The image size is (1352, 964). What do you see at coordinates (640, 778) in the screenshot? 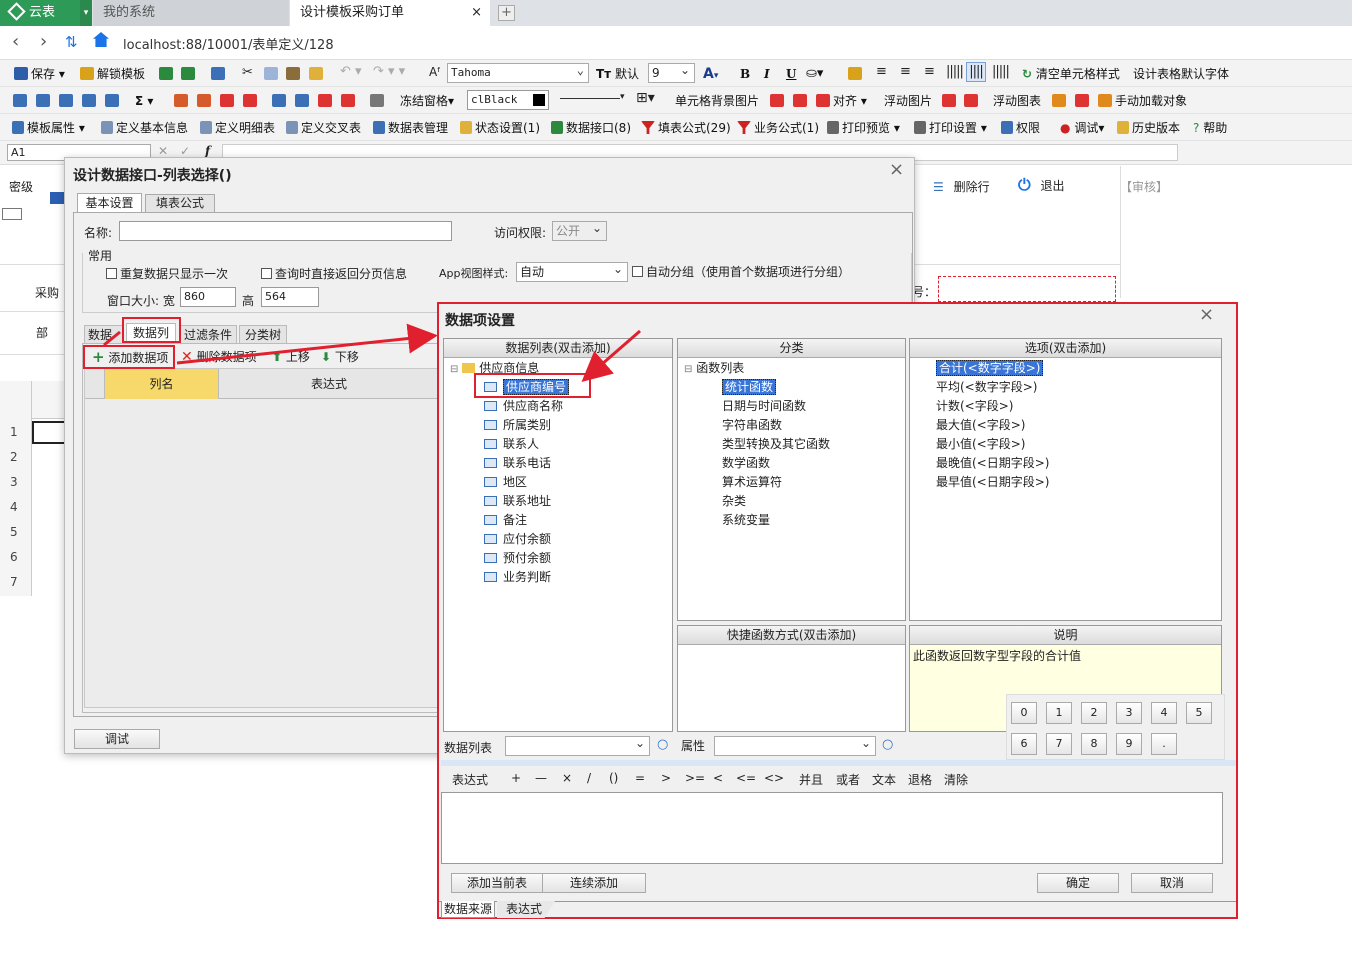
I see `operator-button: =` at bounding box center [640, 778].